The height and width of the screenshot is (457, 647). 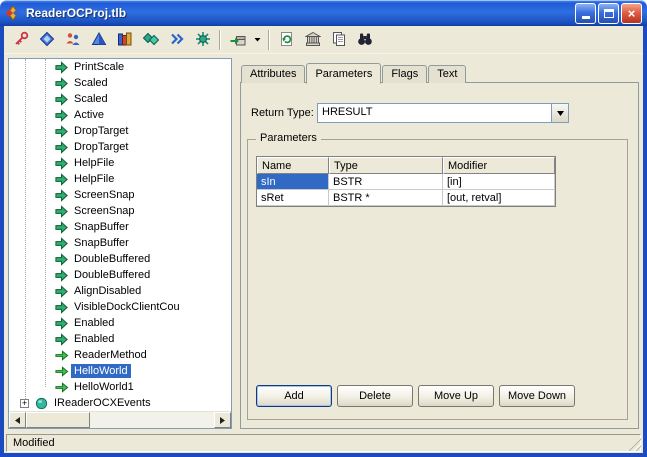 What do you see at coordinates (120, 387) in the screenshot?
I see `tree-item: HelloWorld1` at bounding box center [120, 387].